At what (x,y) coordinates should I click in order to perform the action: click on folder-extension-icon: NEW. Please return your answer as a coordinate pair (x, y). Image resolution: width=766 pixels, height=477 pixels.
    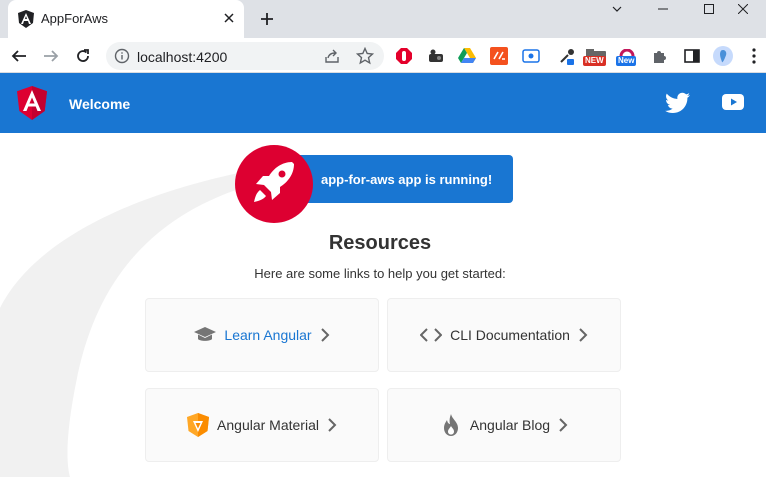
    Looking at the image, I should click on (594, 56).